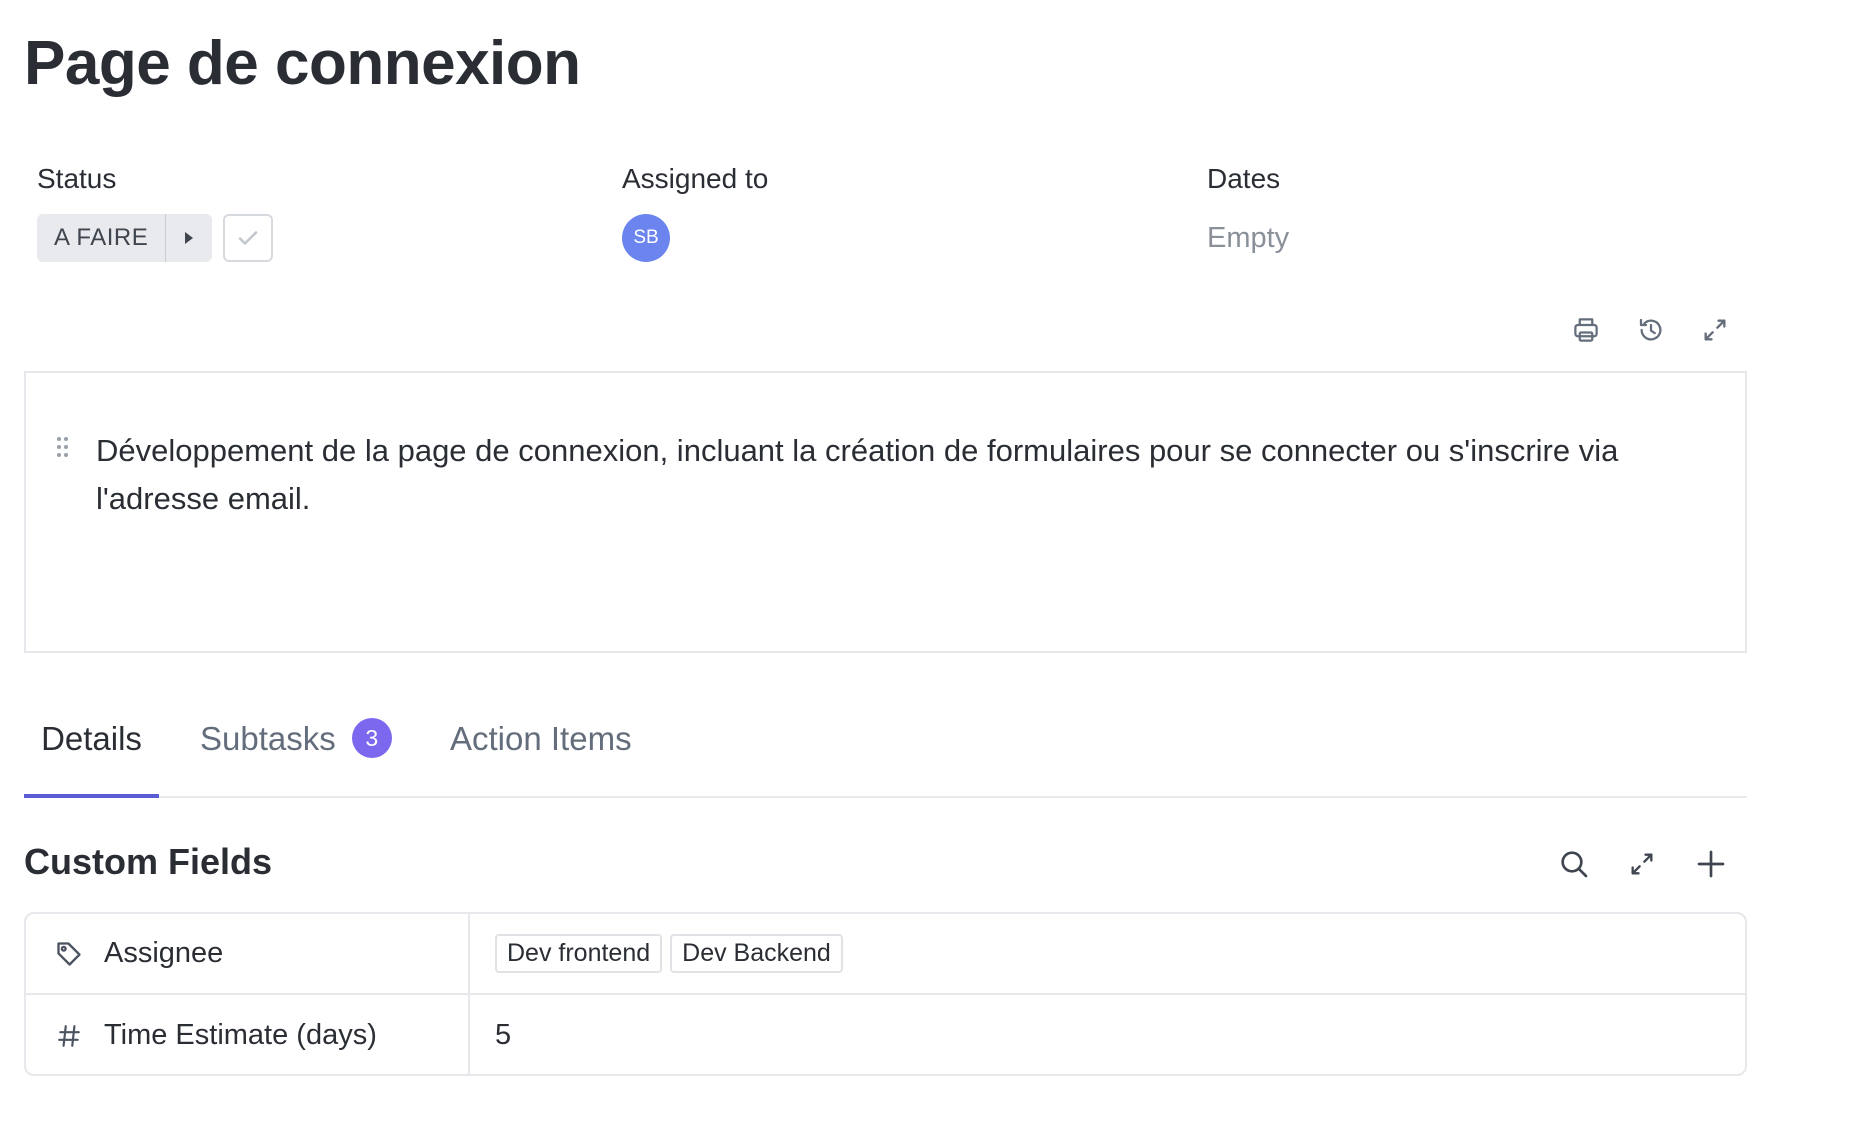  Describe the element at coordinates (1248, 238) in the screenshot. I see `dates-value: Empty` at that location.